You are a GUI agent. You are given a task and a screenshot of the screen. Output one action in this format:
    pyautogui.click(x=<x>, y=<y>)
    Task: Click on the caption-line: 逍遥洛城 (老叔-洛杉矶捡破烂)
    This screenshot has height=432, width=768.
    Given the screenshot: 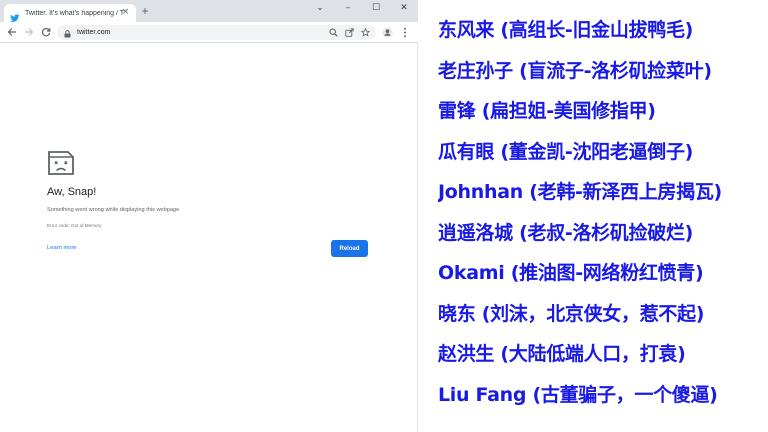 What is the action you would take?
    pyautogui.click(x=566, y=232)
    